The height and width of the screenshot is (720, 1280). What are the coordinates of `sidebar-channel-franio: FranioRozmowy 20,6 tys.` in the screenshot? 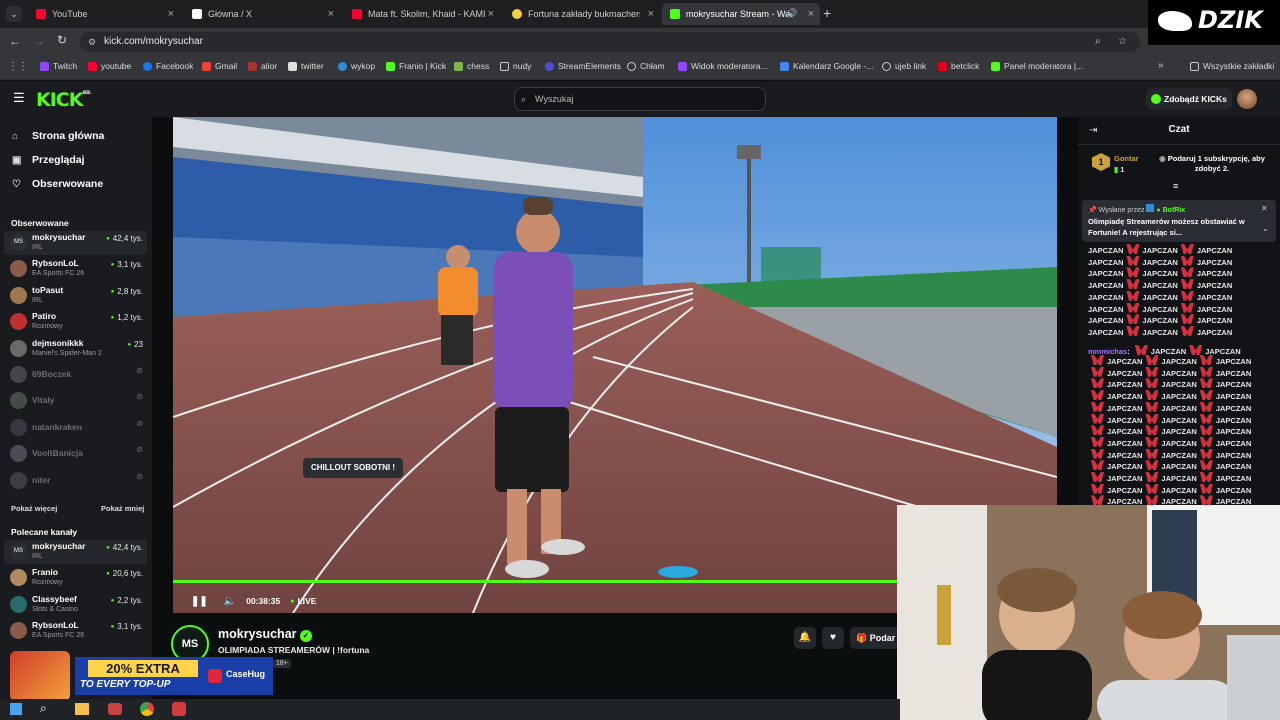 It's located at (75, 578).